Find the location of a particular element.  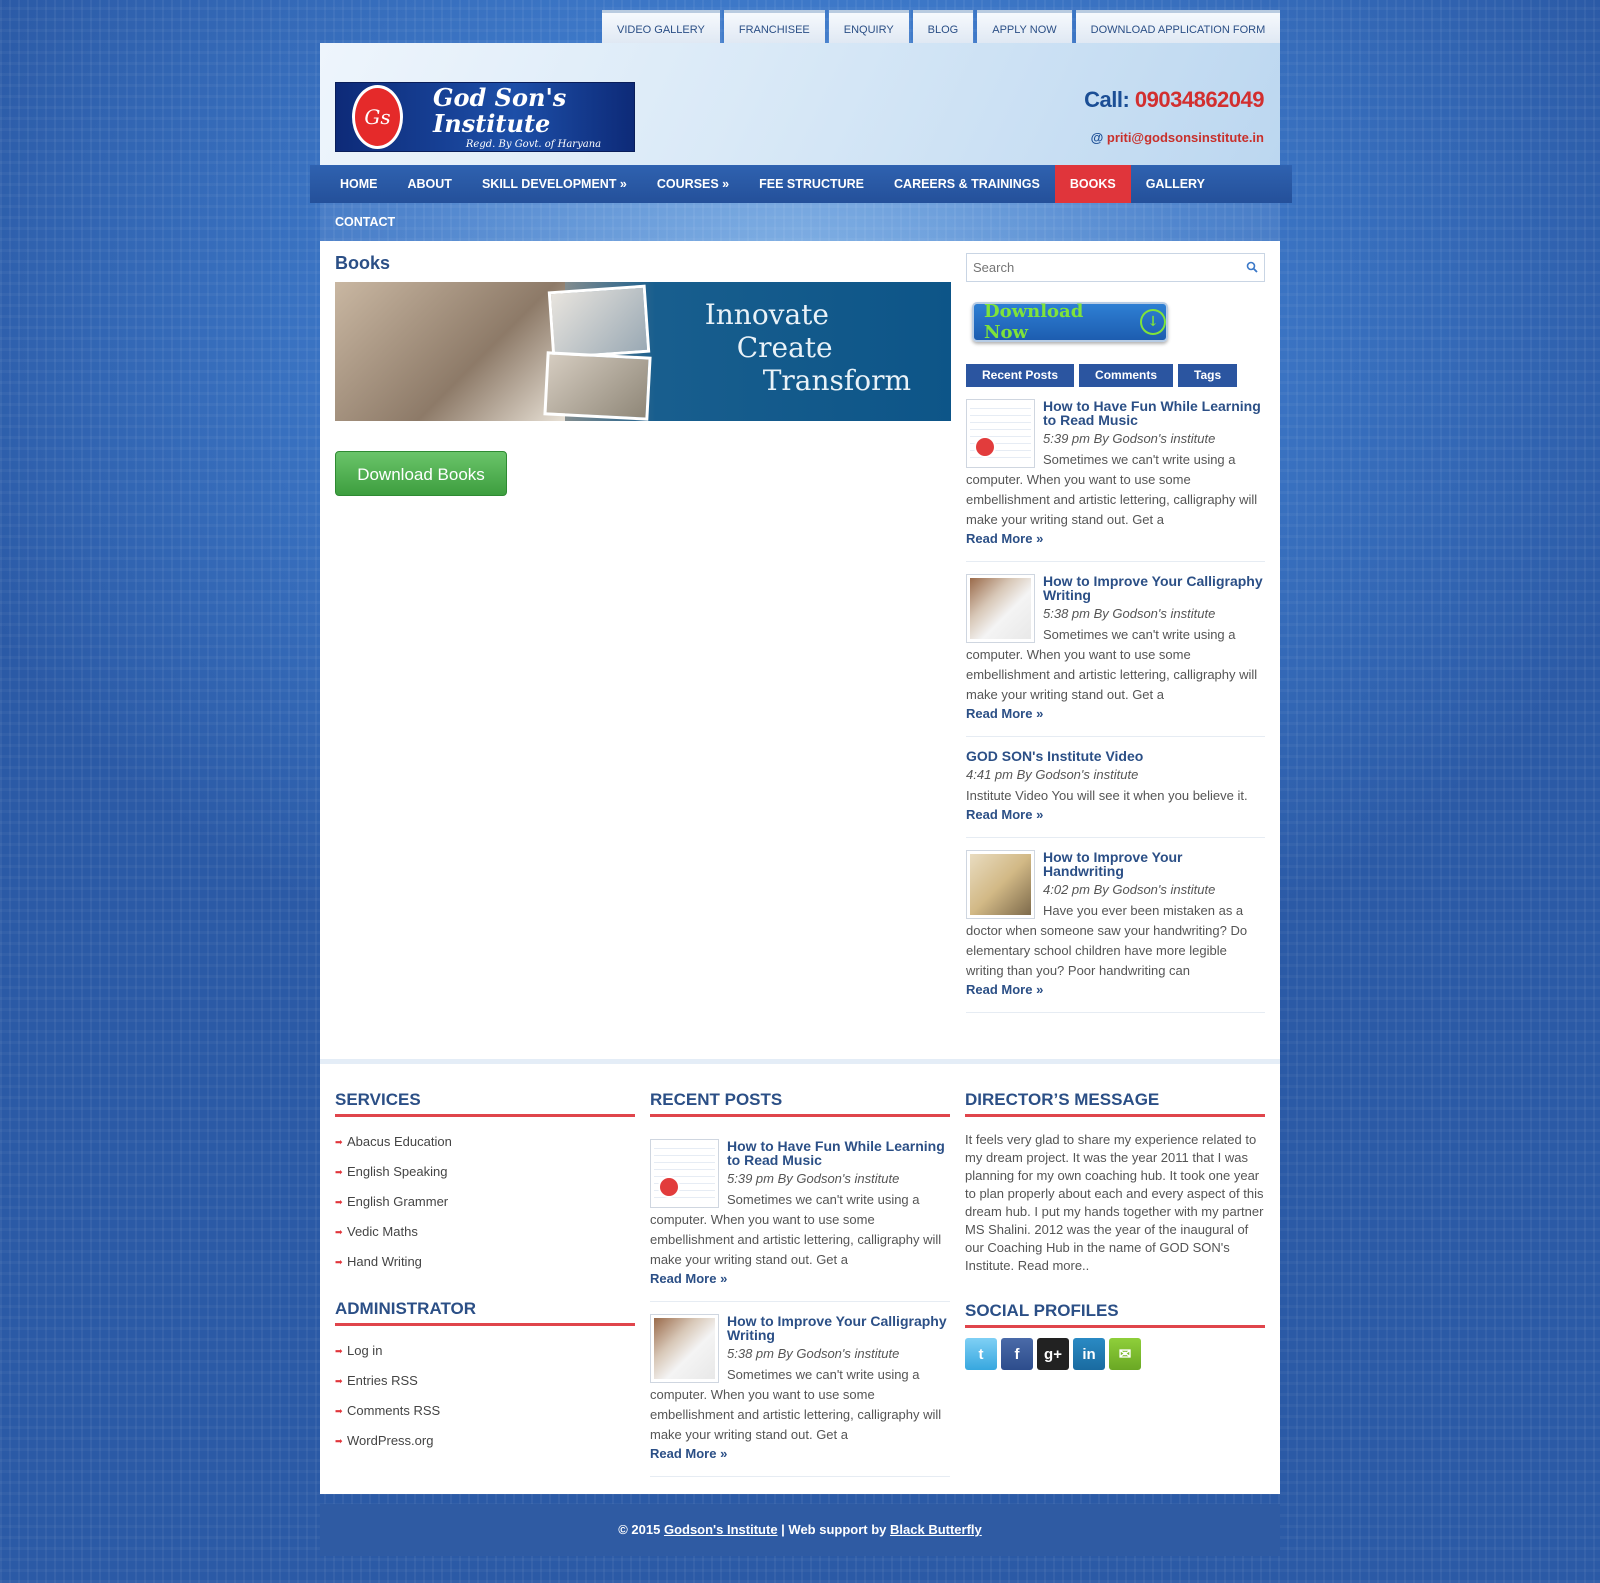

download-now-button: Download Now ↓ is located at coordinates (1070, 322).